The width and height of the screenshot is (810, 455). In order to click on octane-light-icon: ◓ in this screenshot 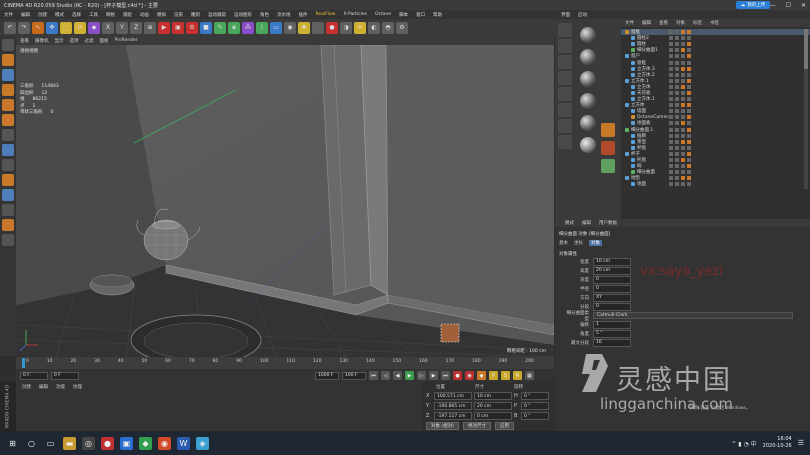, I will do `click(388, 27)`.